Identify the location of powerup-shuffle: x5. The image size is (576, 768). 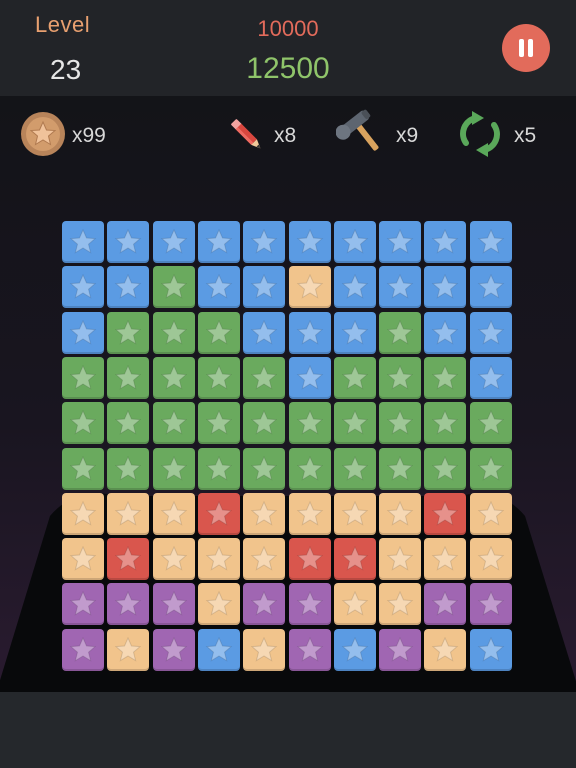
(504, 134).